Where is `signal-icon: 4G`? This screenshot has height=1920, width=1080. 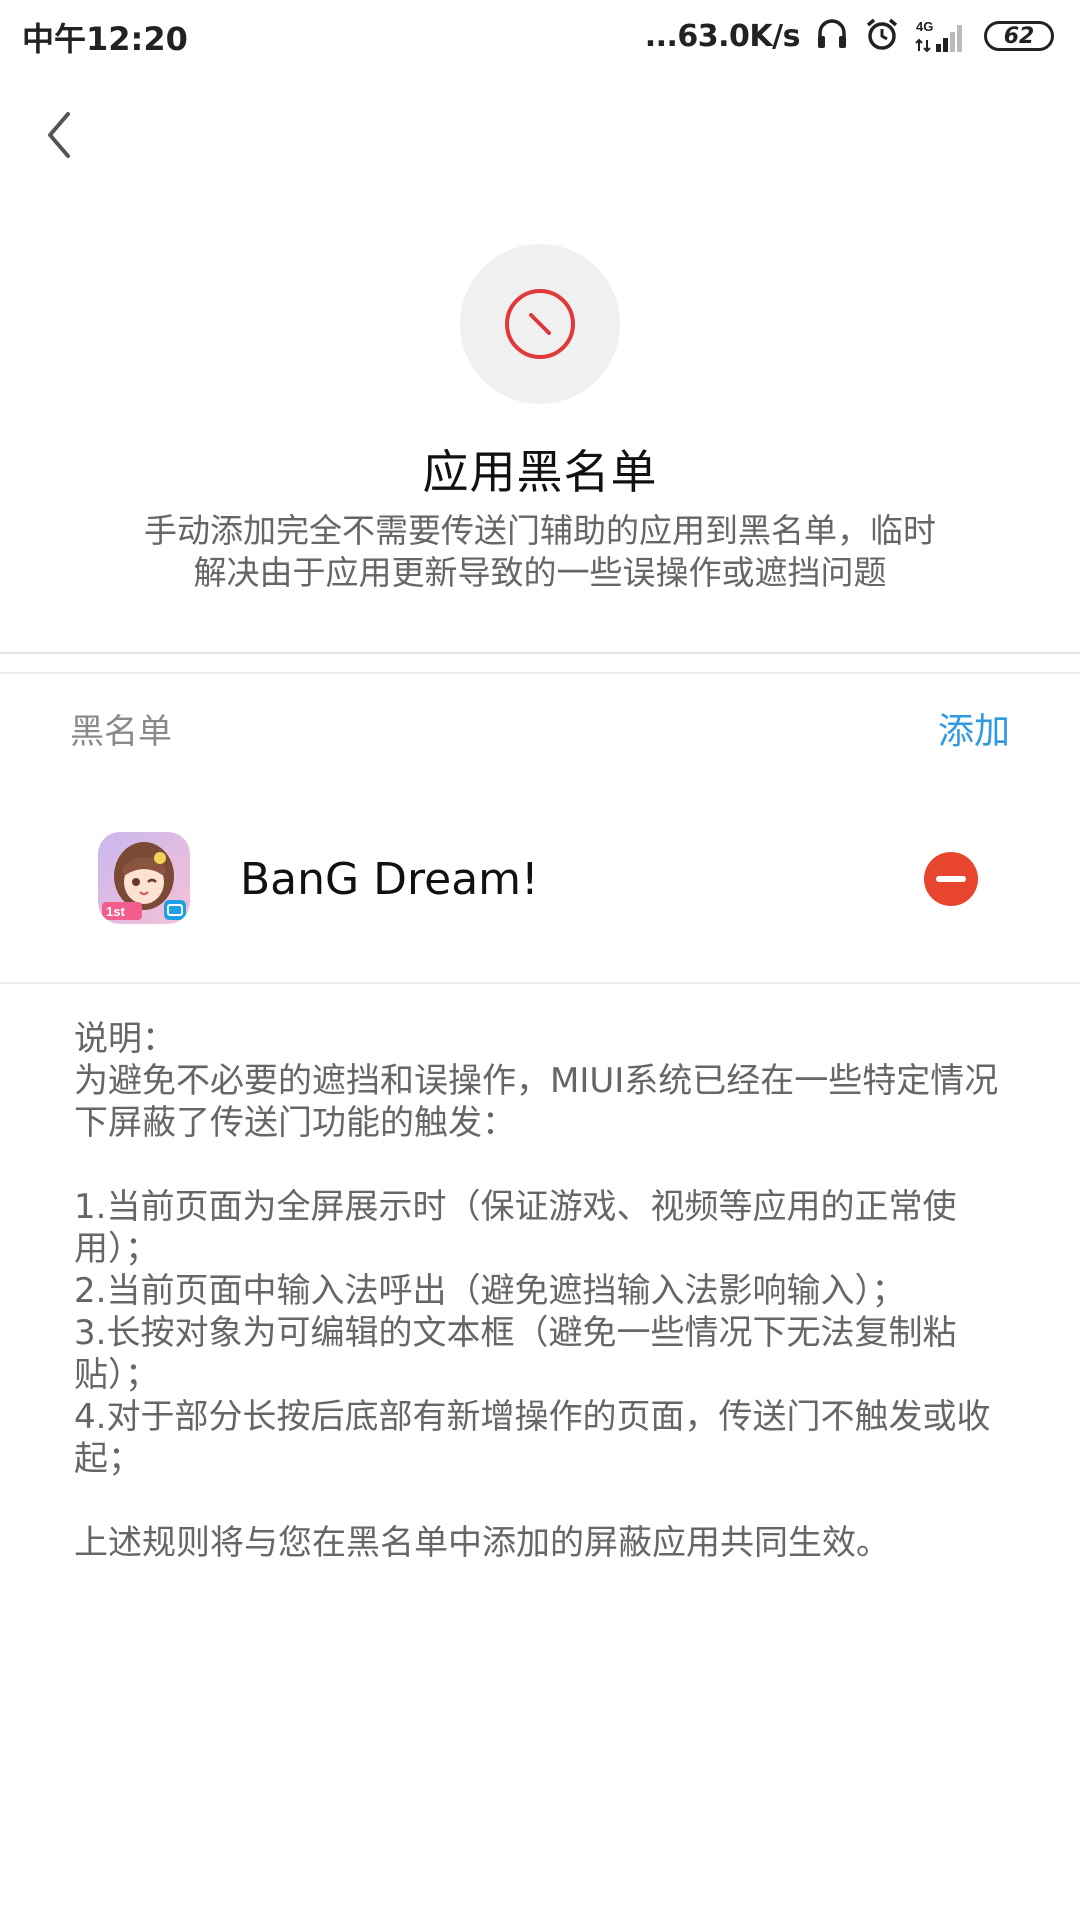
signal-icon: 4G is located at coordinates (942, 36).